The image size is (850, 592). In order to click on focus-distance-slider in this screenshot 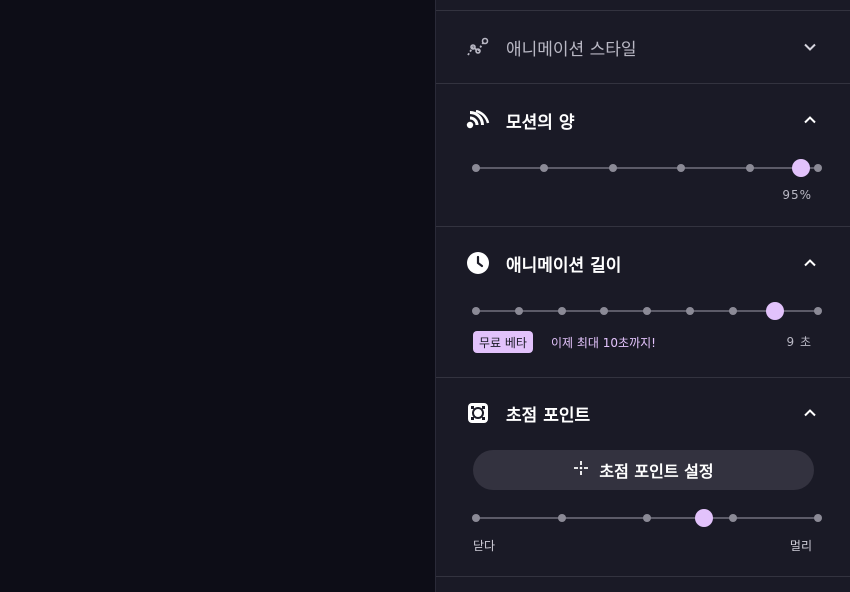, I will do `click(647, 518)`.